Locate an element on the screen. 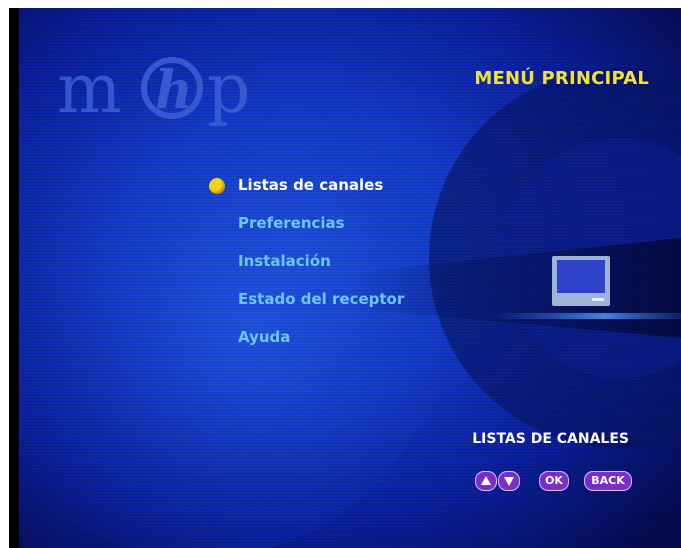  down-arrow-icon is located at coordinates (509, 481).